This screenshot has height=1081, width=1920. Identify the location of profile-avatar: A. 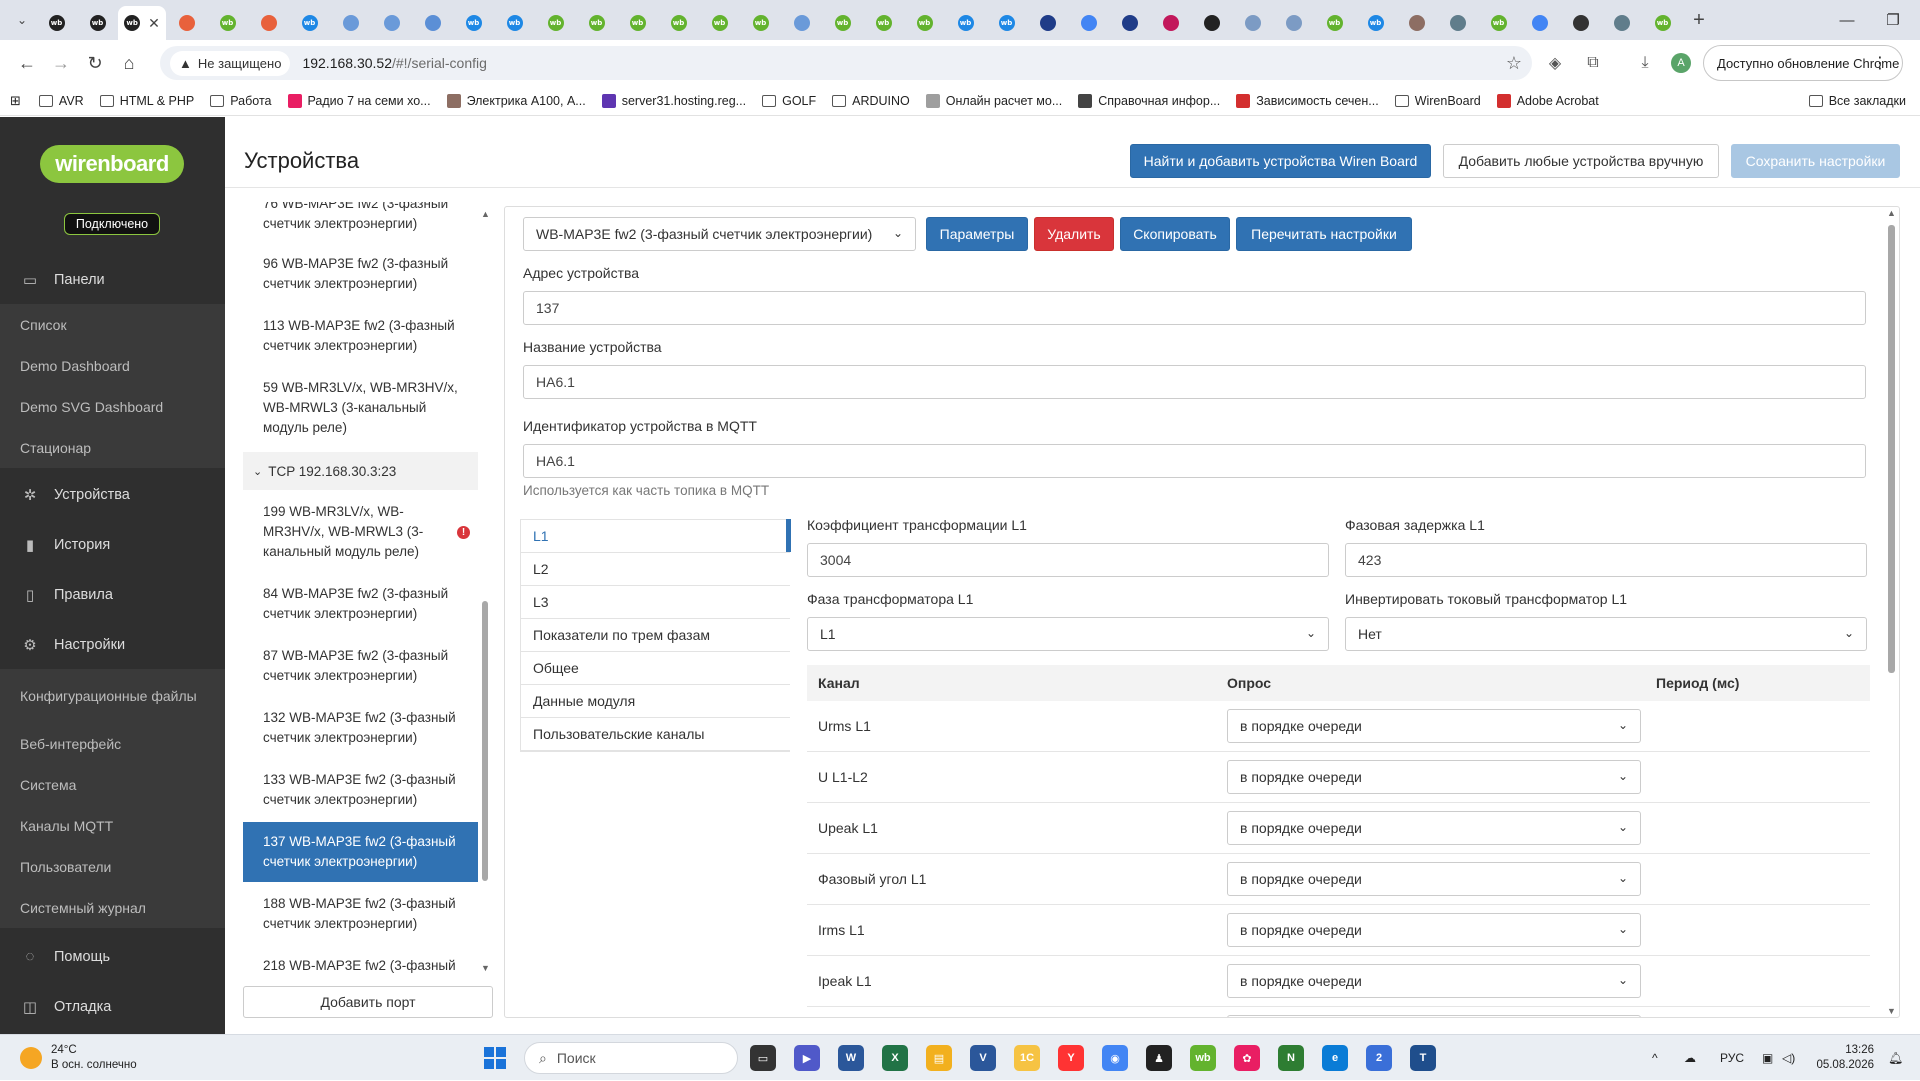
(1681, 63).